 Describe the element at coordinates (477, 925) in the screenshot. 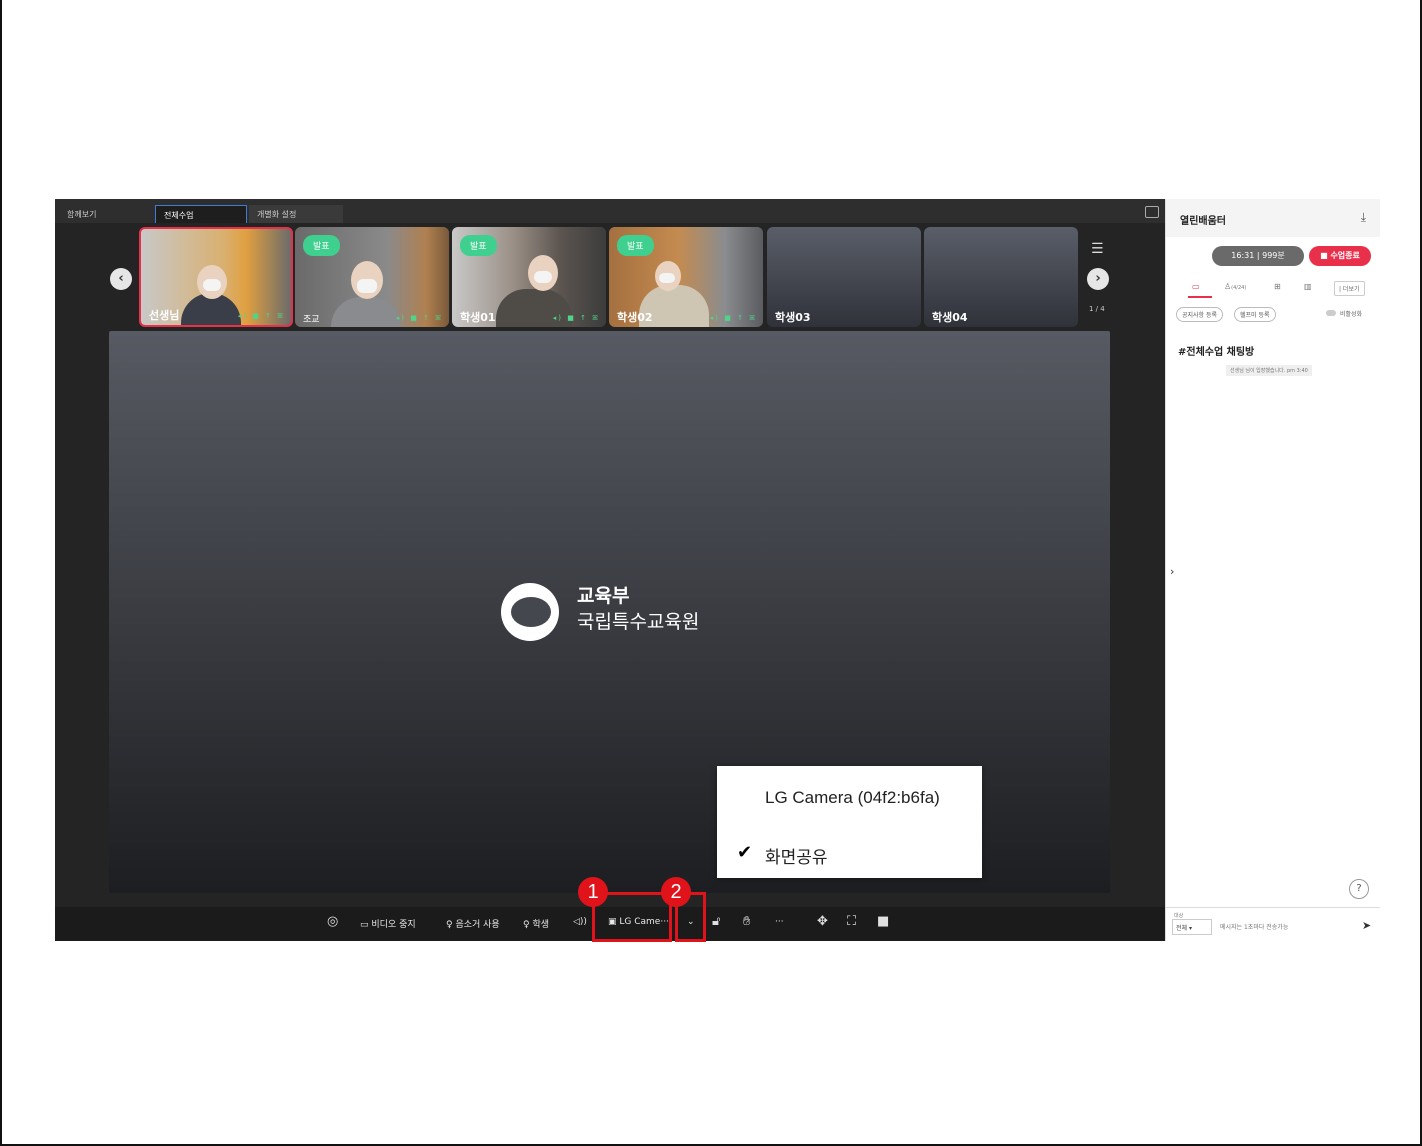

I see `mute-label: 음소거 사용` at that location.